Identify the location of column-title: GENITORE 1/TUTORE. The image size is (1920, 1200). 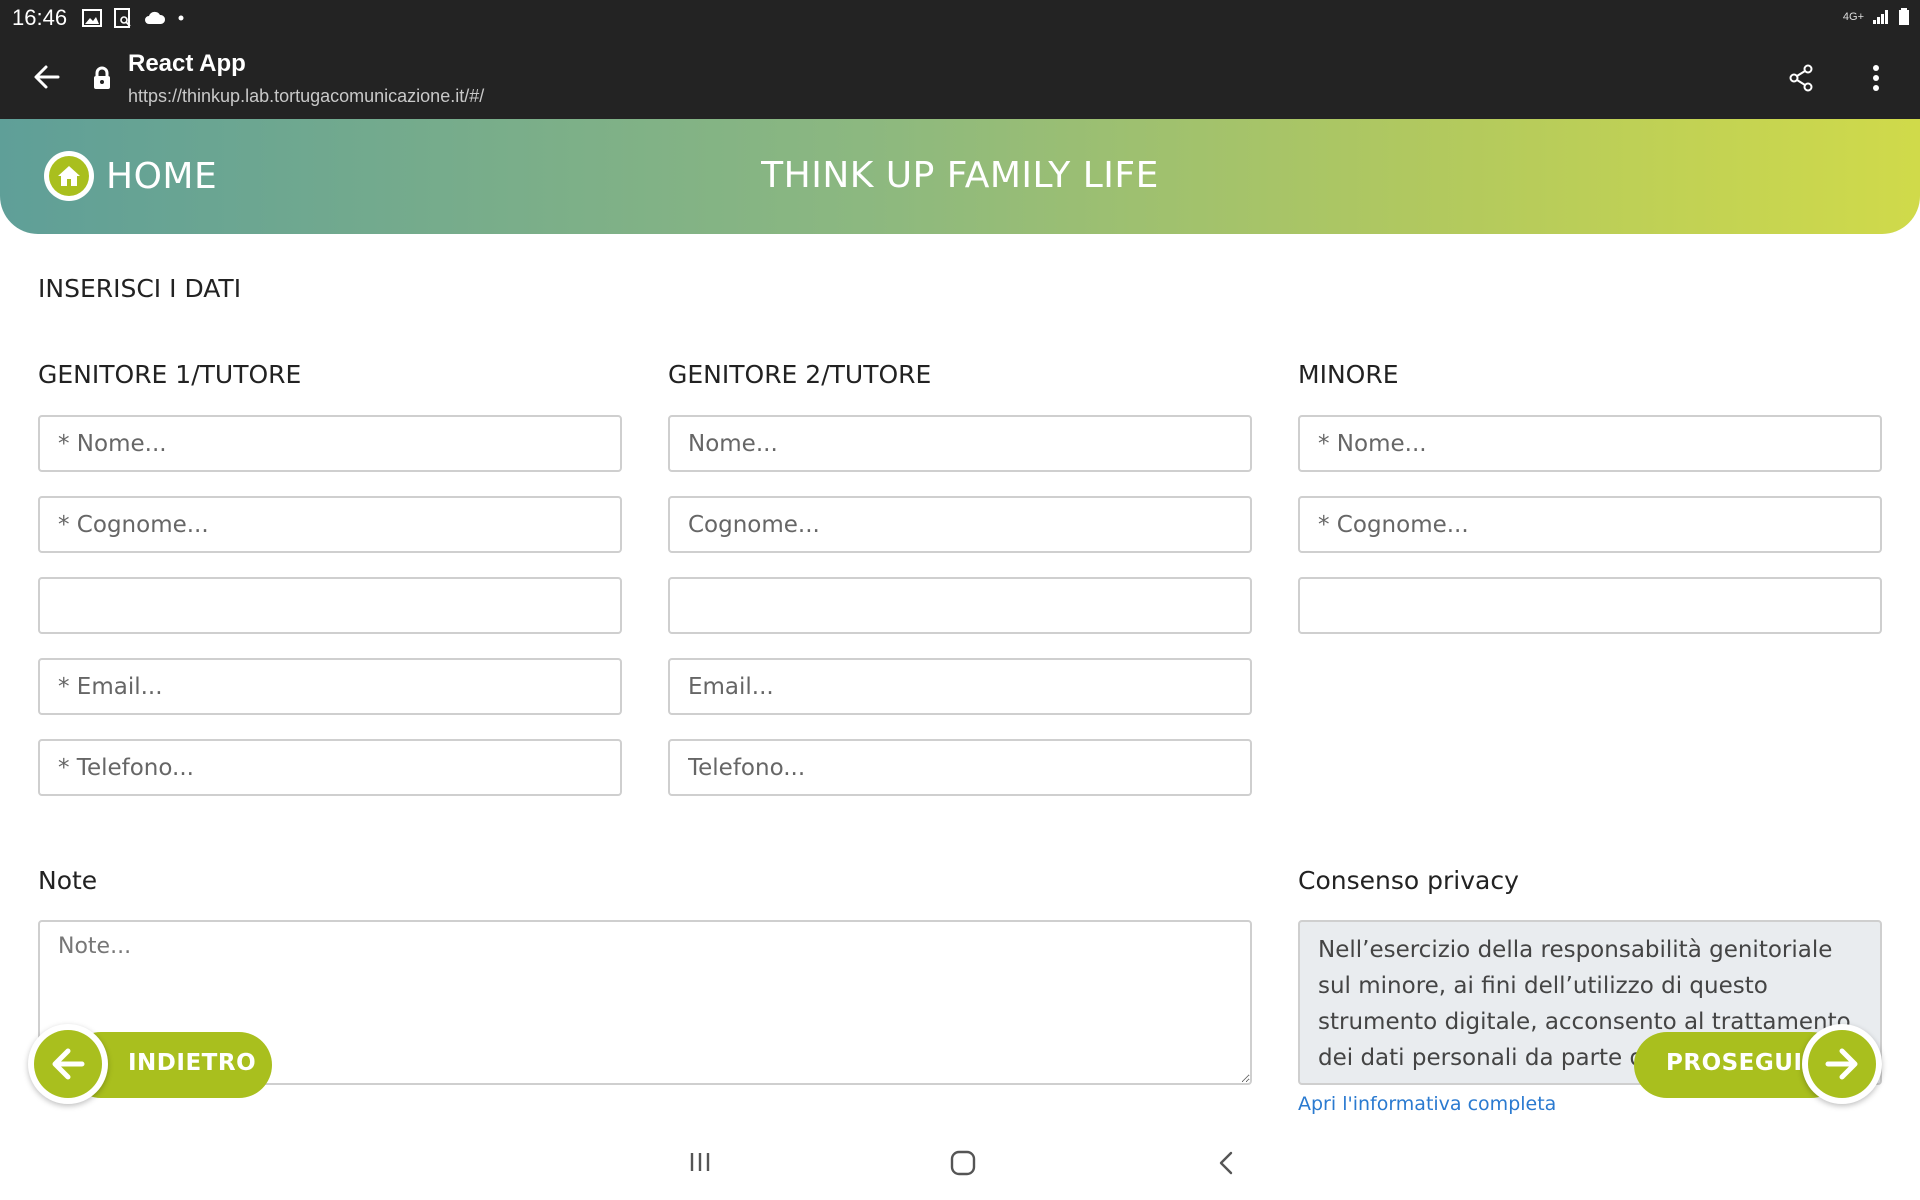
(170, 374).